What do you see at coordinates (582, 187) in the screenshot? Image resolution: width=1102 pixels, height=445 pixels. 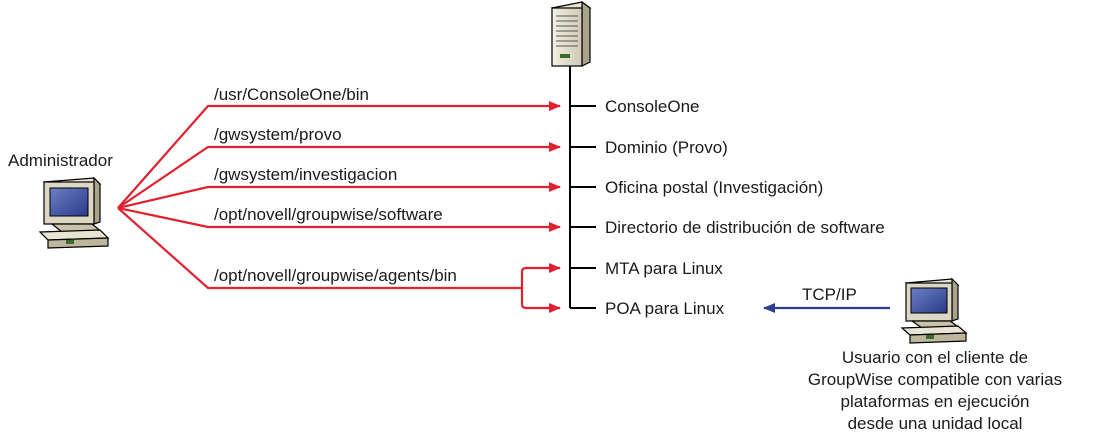 I see `server-backbone` at bounding box center [582, 187].